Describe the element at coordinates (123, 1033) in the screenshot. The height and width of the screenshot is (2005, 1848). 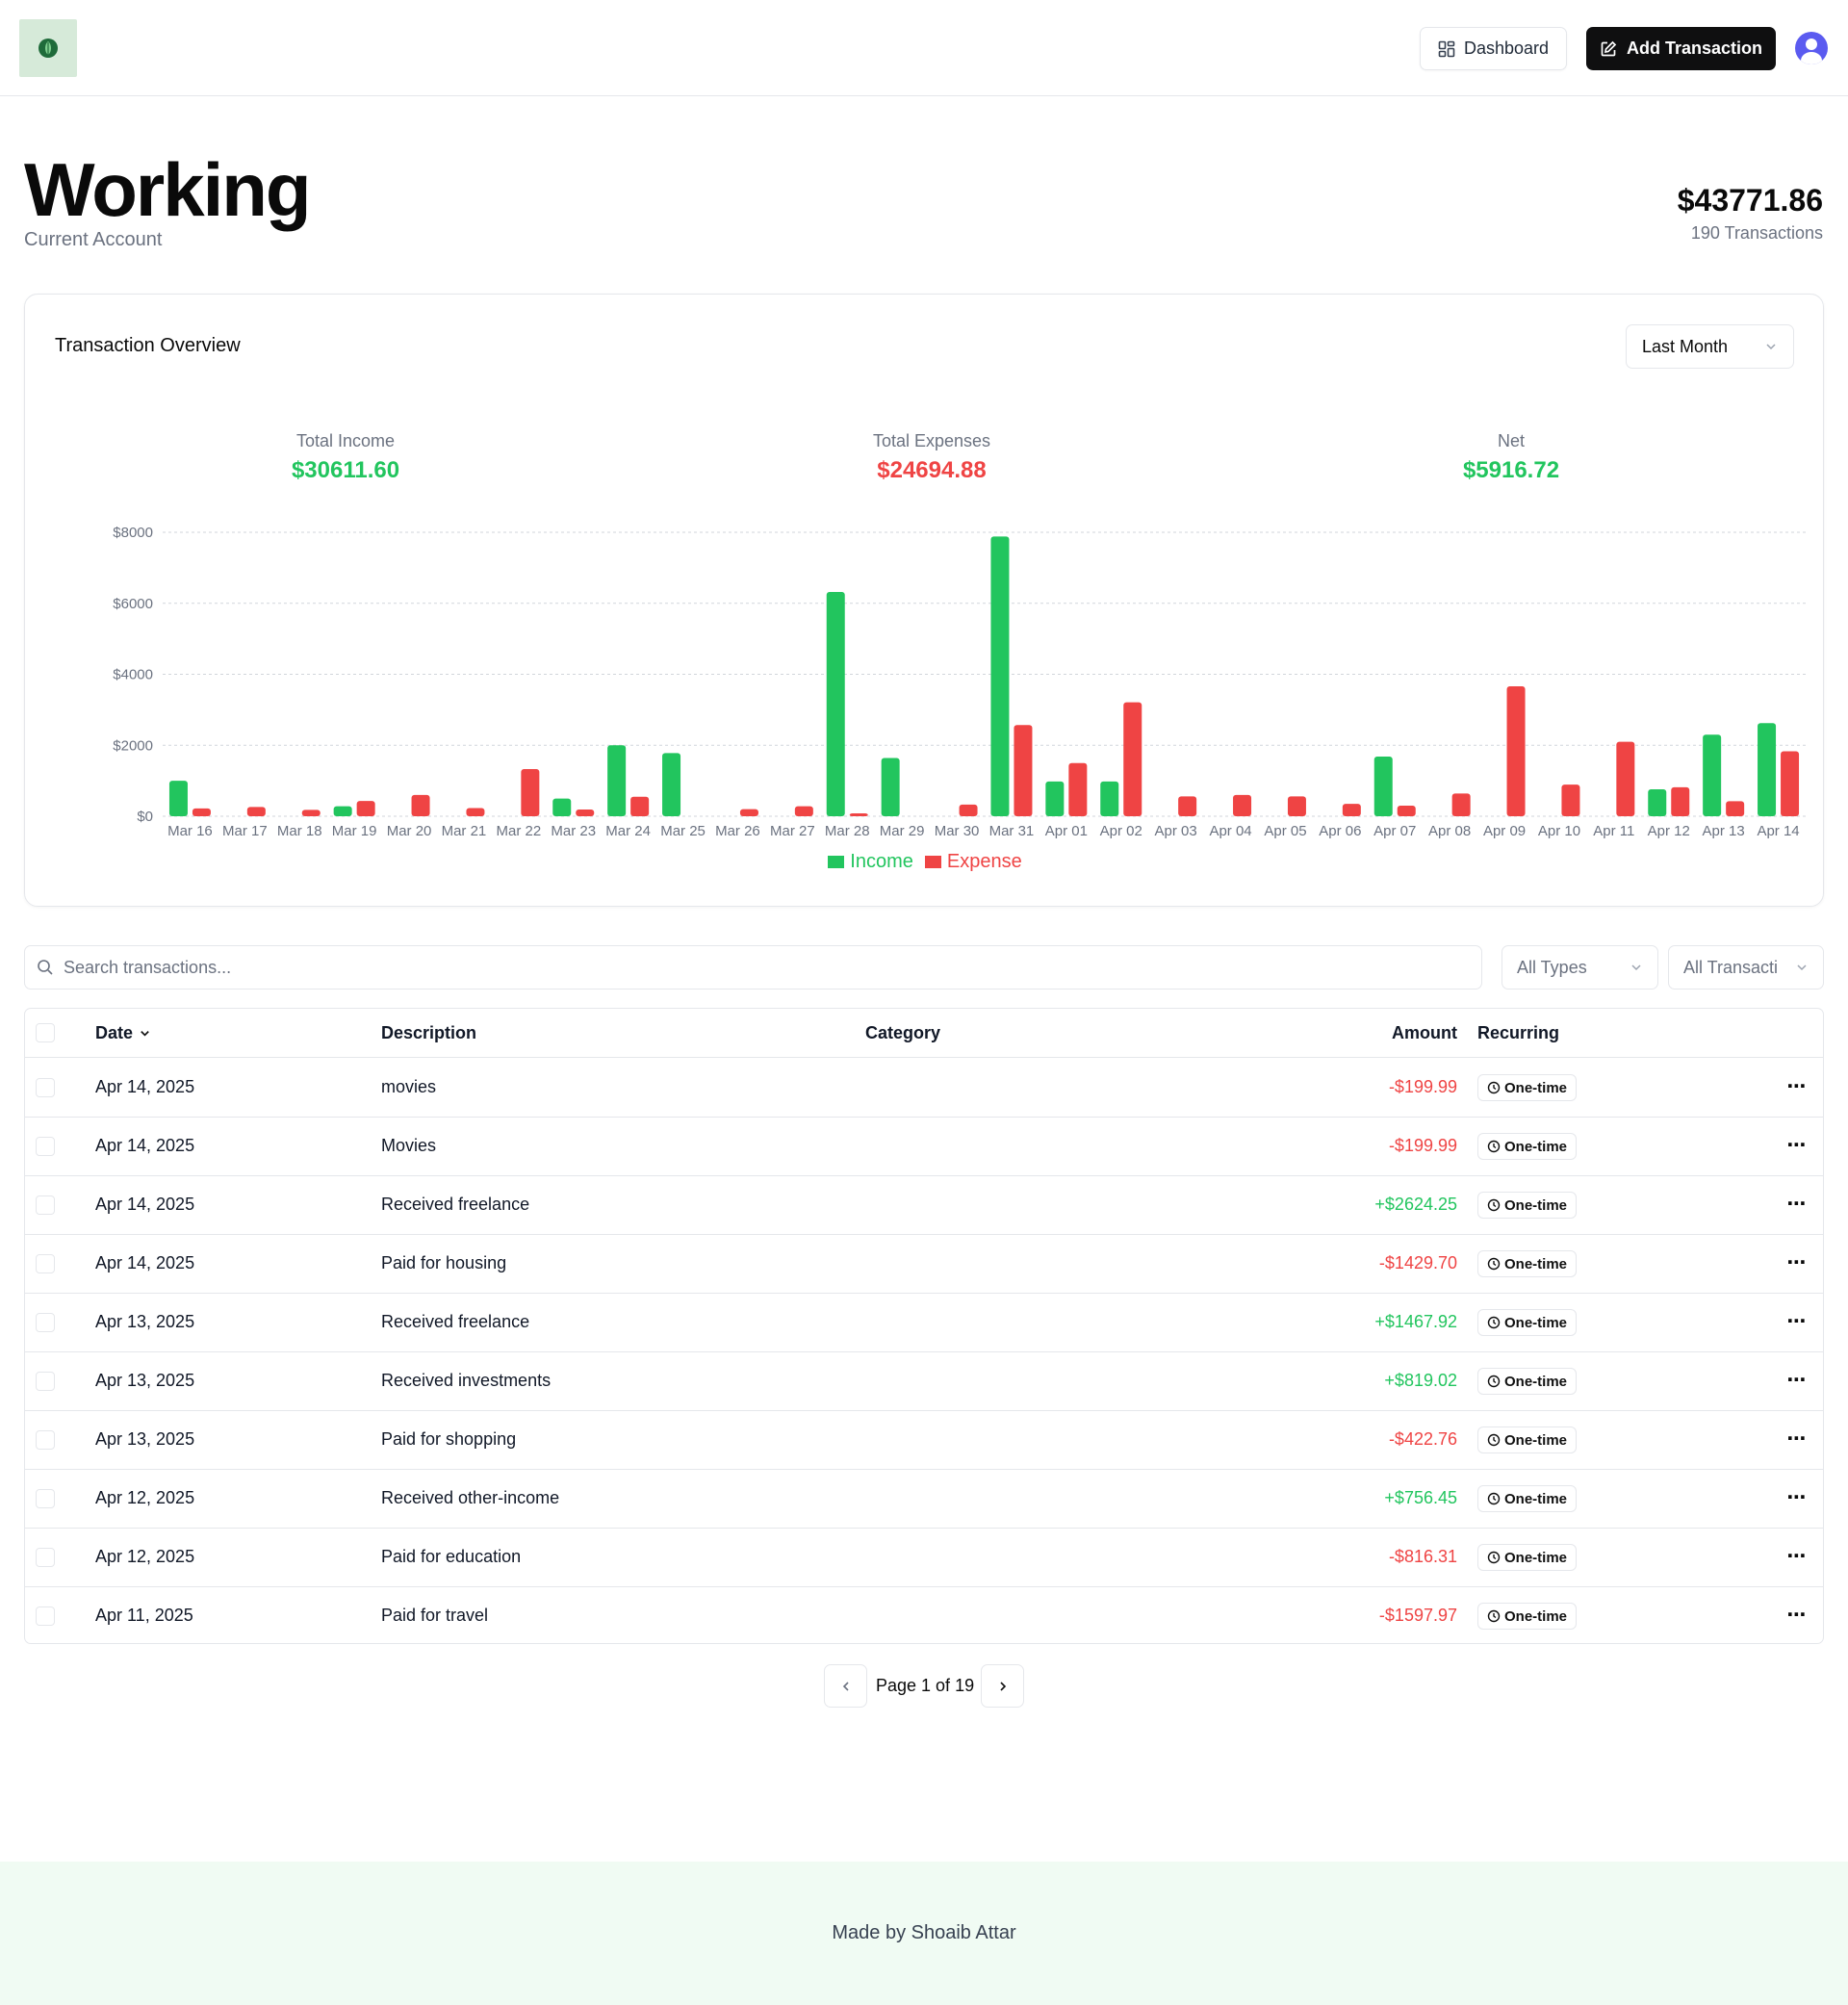
I see `date-column-header: Date` at that location.